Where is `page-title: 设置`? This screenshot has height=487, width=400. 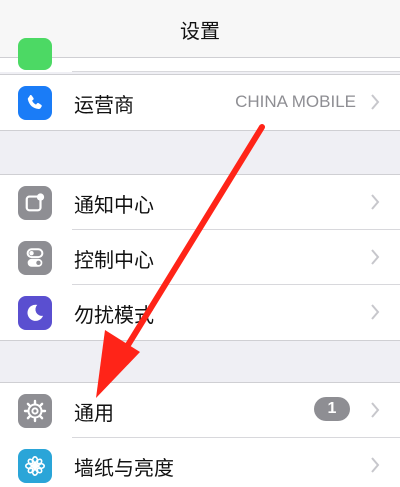
page-title: 设置 is located at coordinates (200, 31).